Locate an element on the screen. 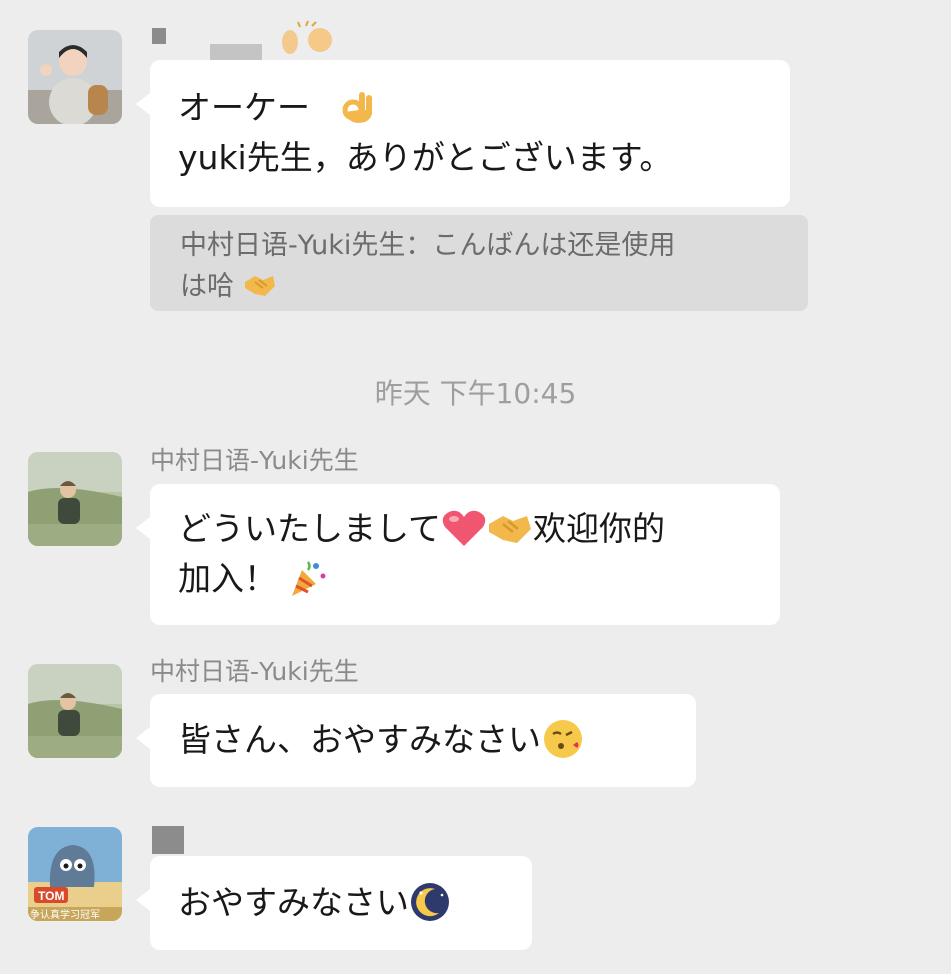  party-popper-emoji is located at coordinates (308, 578).